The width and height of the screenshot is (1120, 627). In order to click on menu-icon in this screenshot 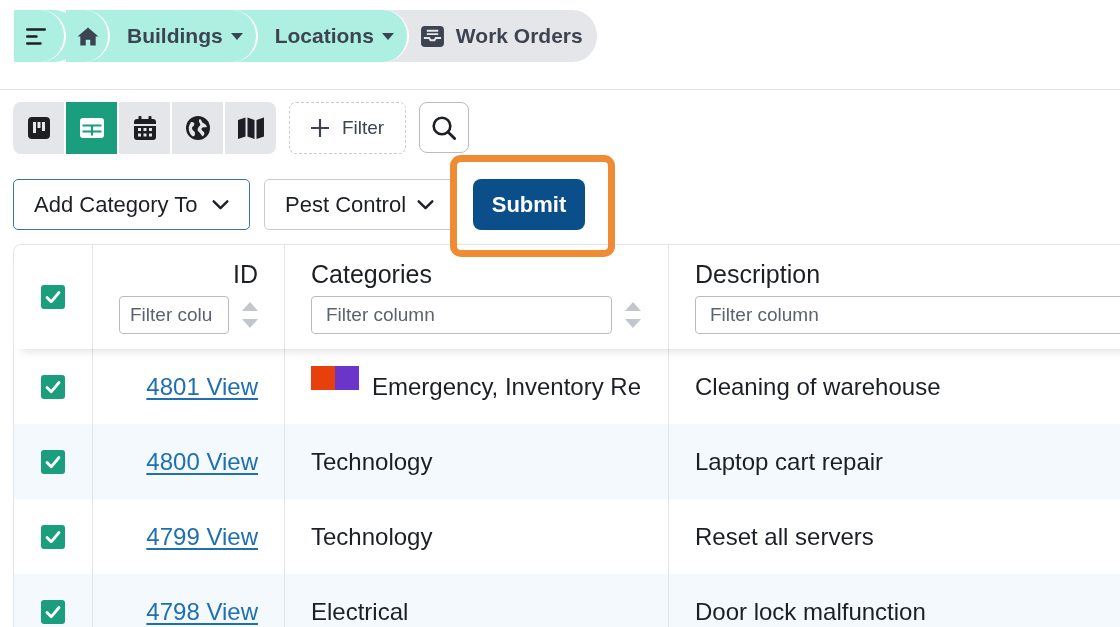, I will do `click(36, 36)`.